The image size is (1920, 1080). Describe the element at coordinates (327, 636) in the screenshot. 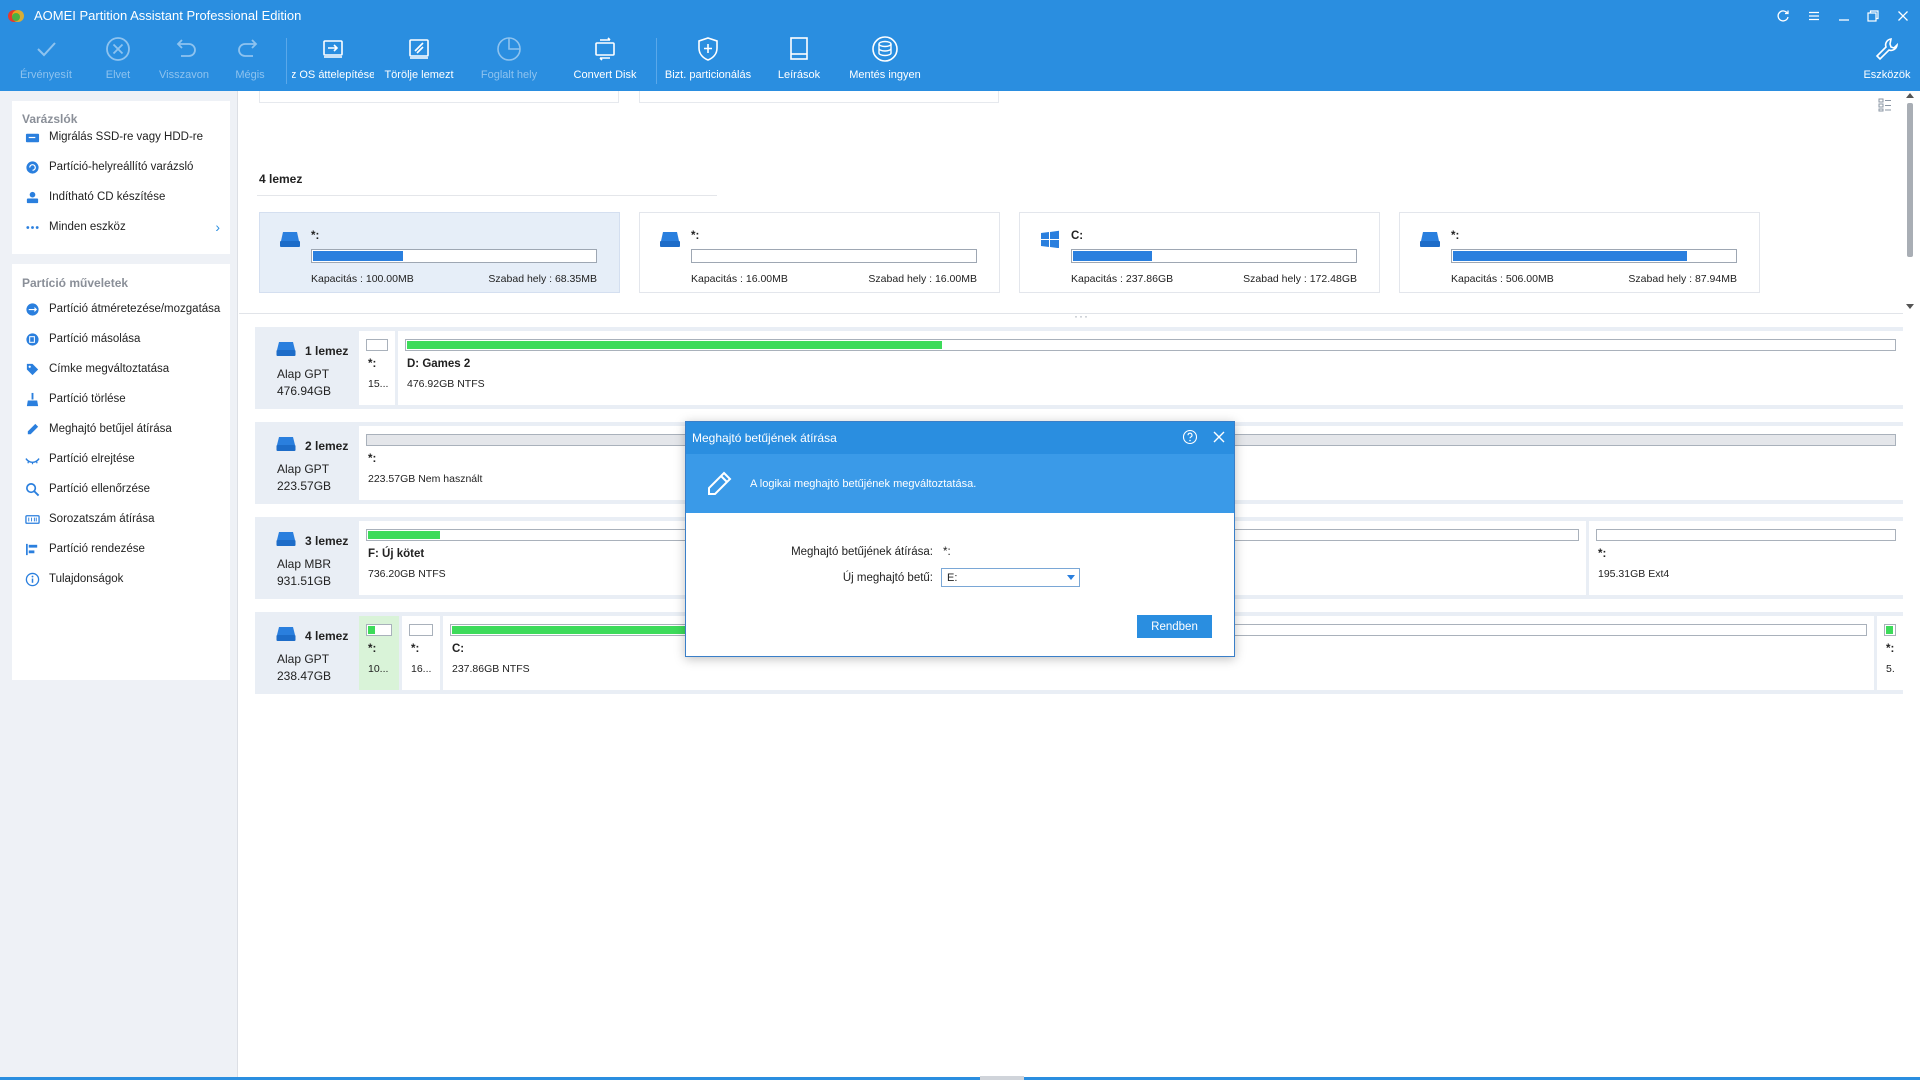

I see `disk-name: 4 lemez` at that location.